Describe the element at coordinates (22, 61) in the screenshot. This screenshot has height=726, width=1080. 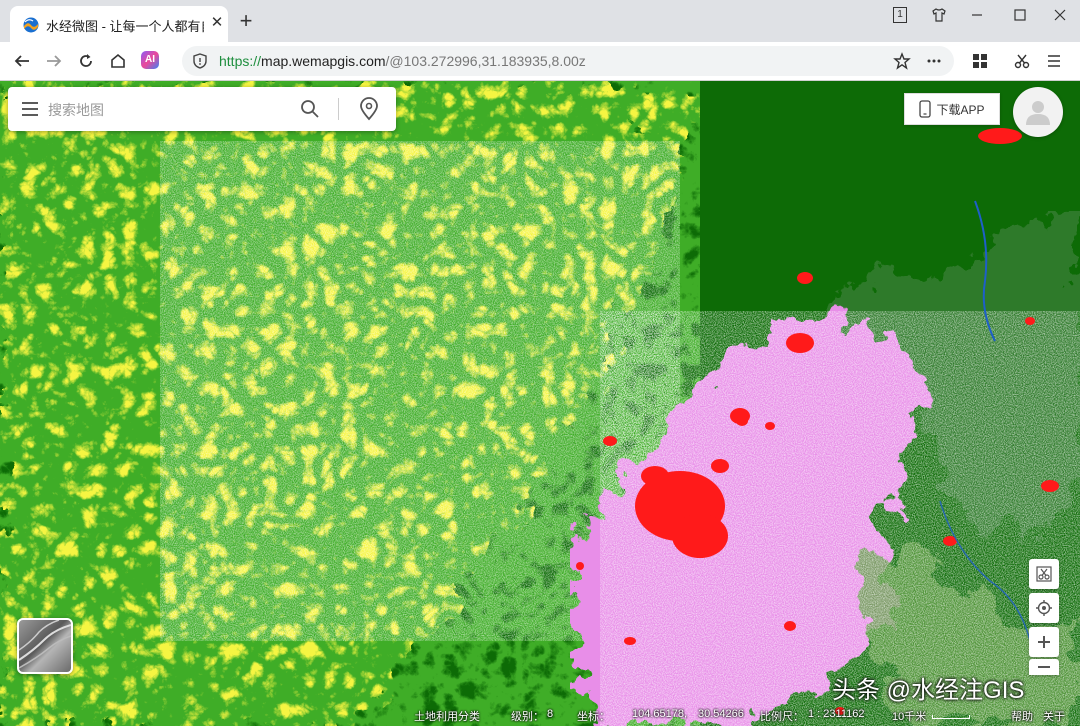
I see `back-icon` at that location.